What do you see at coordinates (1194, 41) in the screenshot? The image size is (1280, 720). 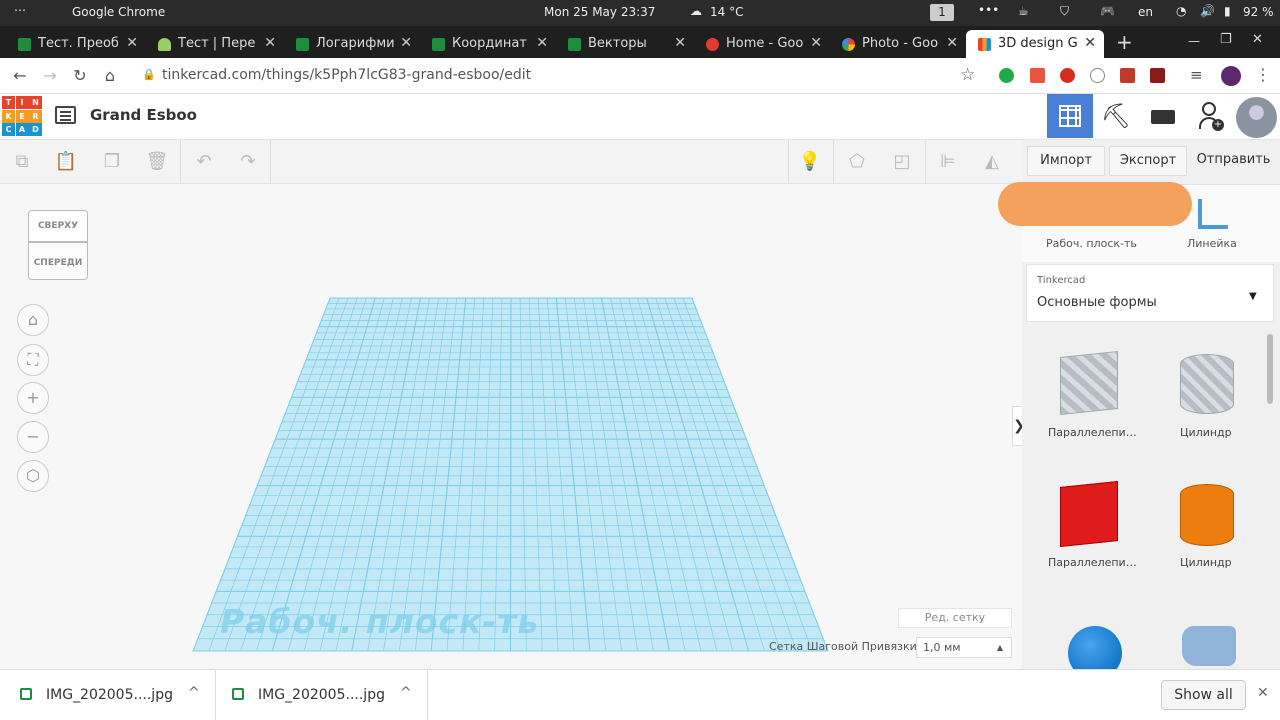 I see `minimize-button: —` at bounding box center [1194, 41].